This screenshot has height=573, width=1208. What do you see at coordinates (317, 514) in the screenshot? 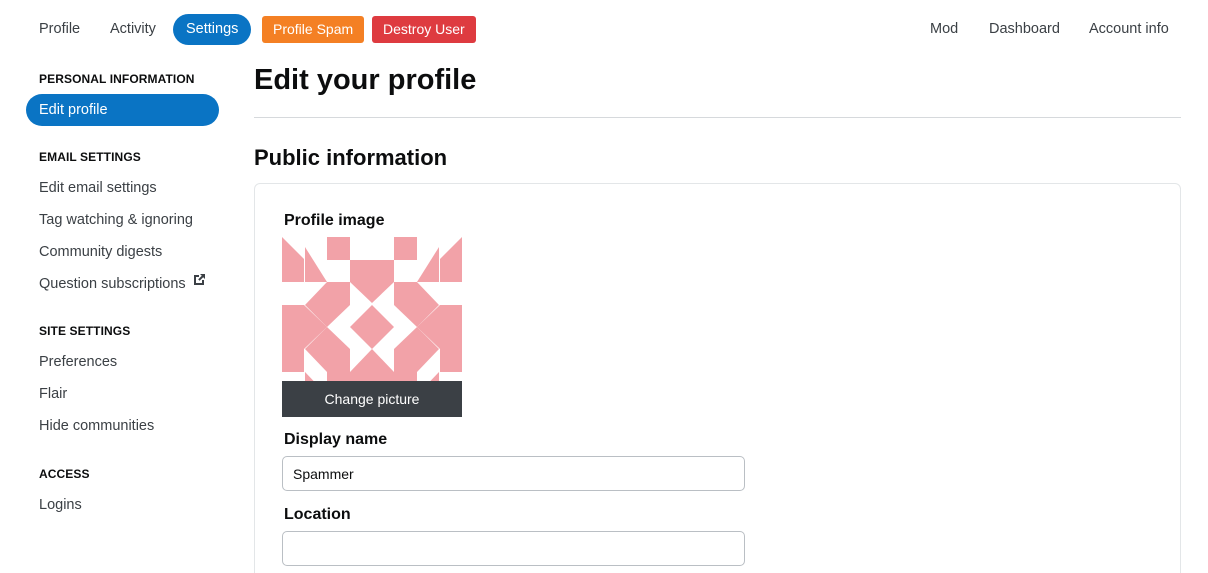
I see `location-label: Location` at bounding box center [317, 514].